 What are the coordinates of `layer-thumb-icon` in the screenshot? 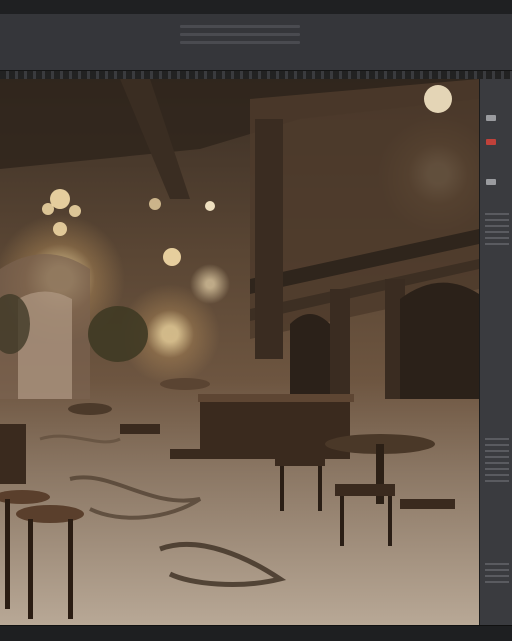 It's located at (491, 118).